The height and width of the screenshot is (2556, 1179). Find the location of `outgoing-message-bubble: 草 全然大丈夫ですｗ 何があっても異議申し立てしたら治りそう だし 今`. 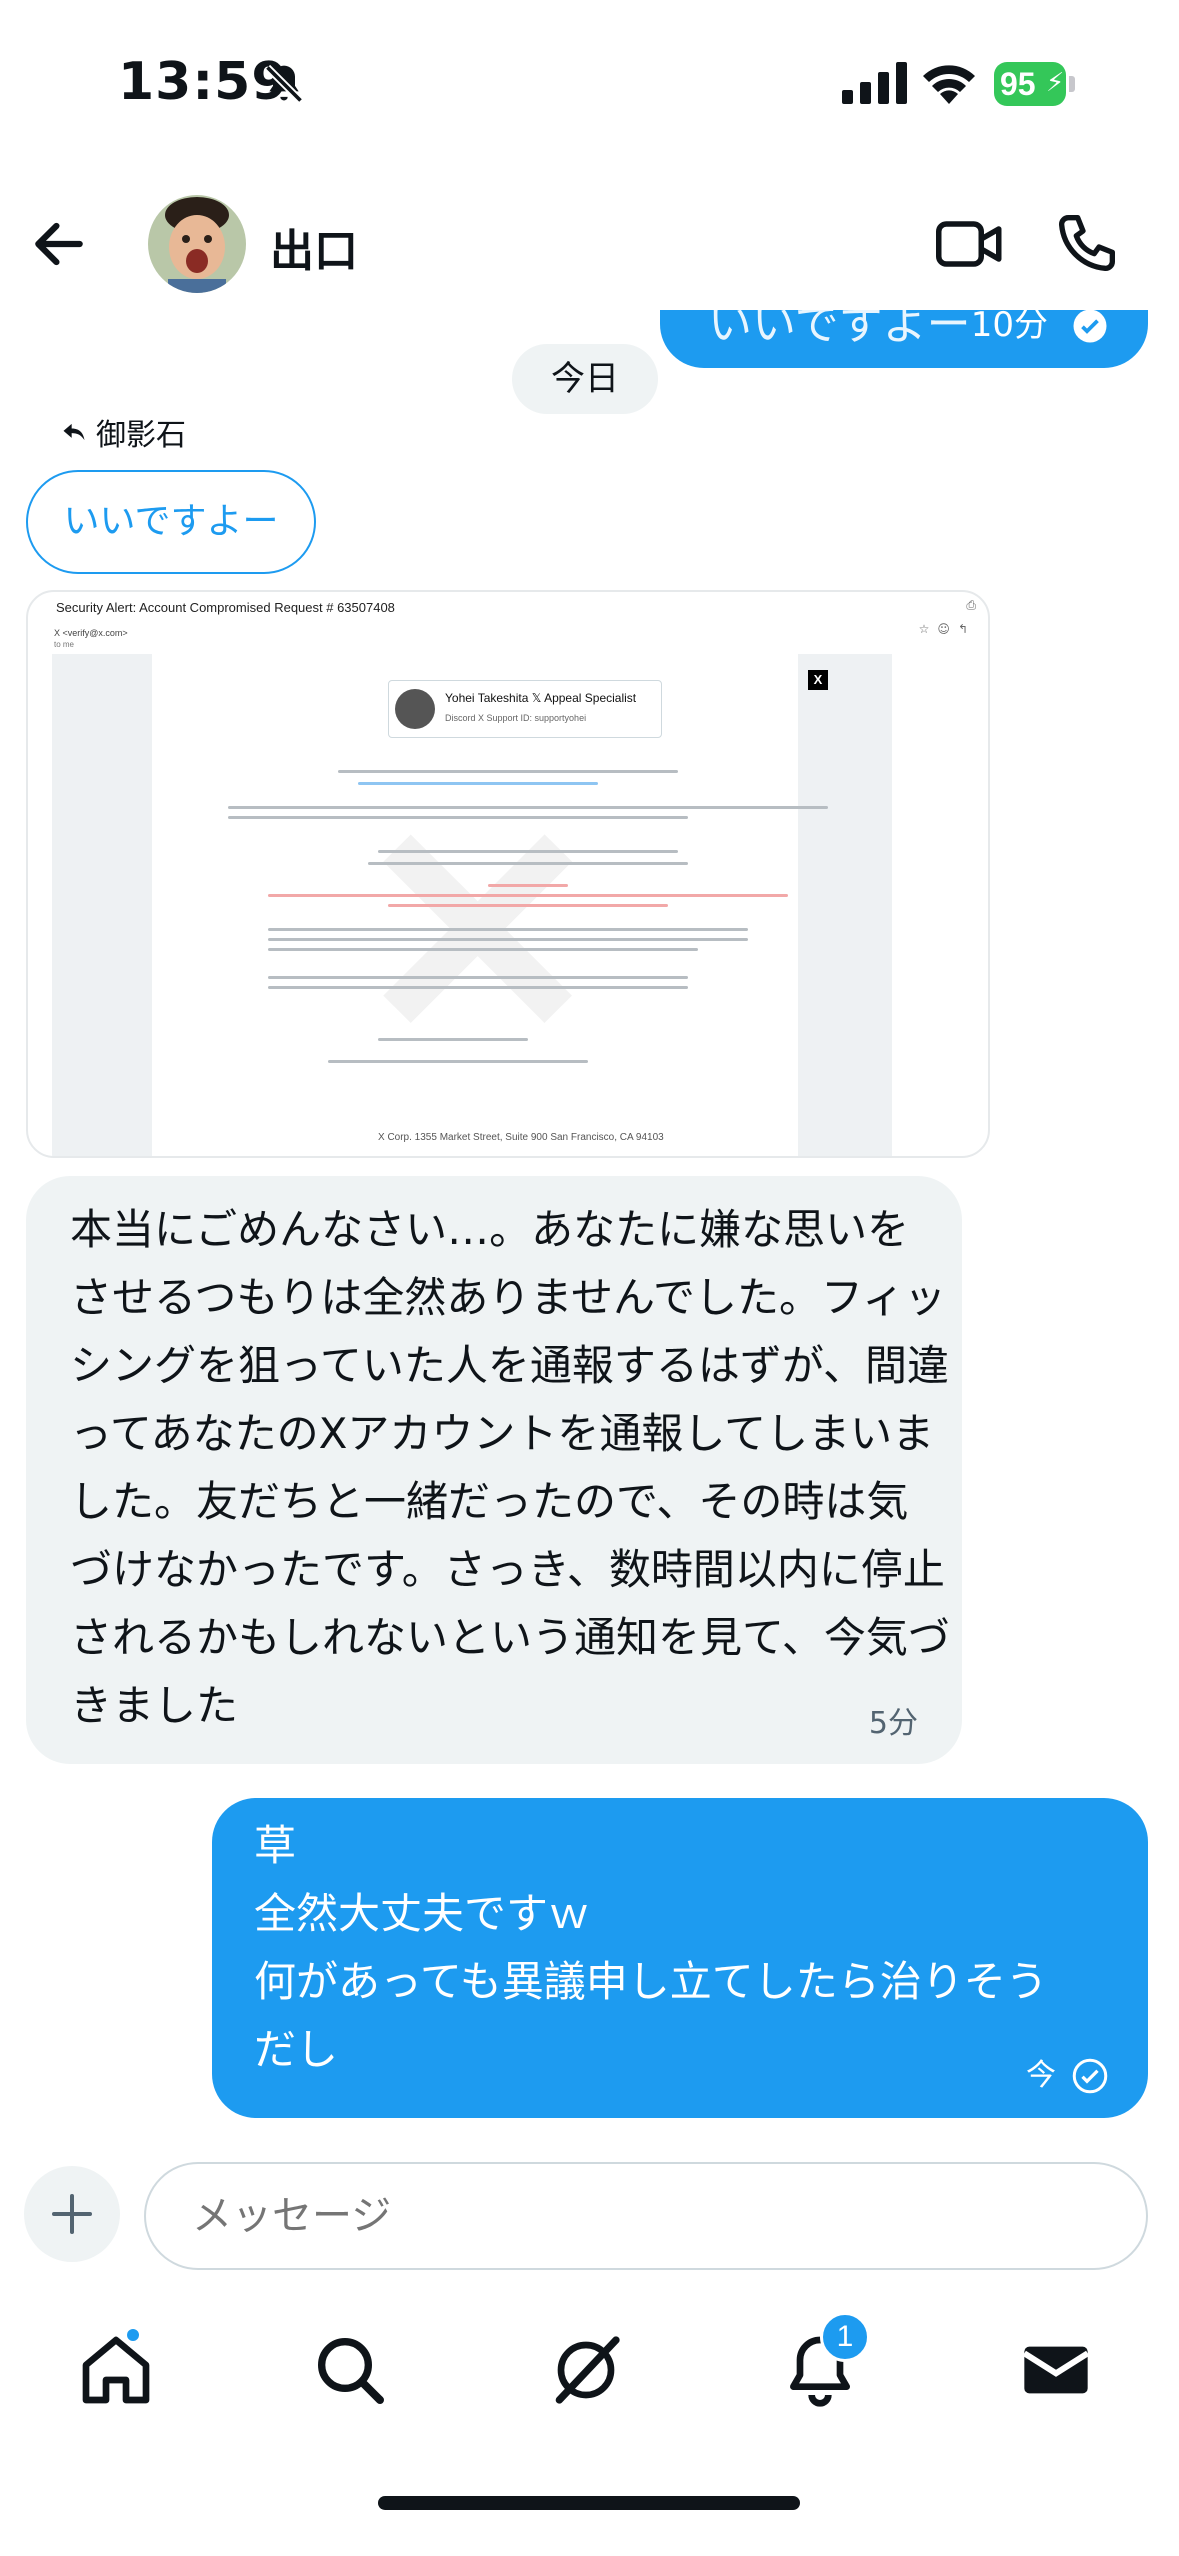

outgoing-message-bubble: 草 全然大丈夫ですｗ 何があっても異議申し立てしたら治りそう だし 今 is located at coordinates (680, 1958).